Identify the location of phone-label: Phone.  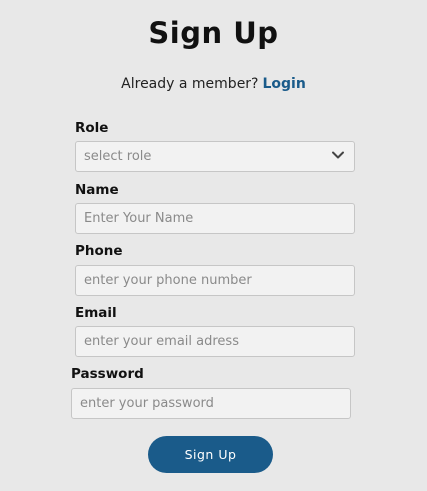
(99, 251).